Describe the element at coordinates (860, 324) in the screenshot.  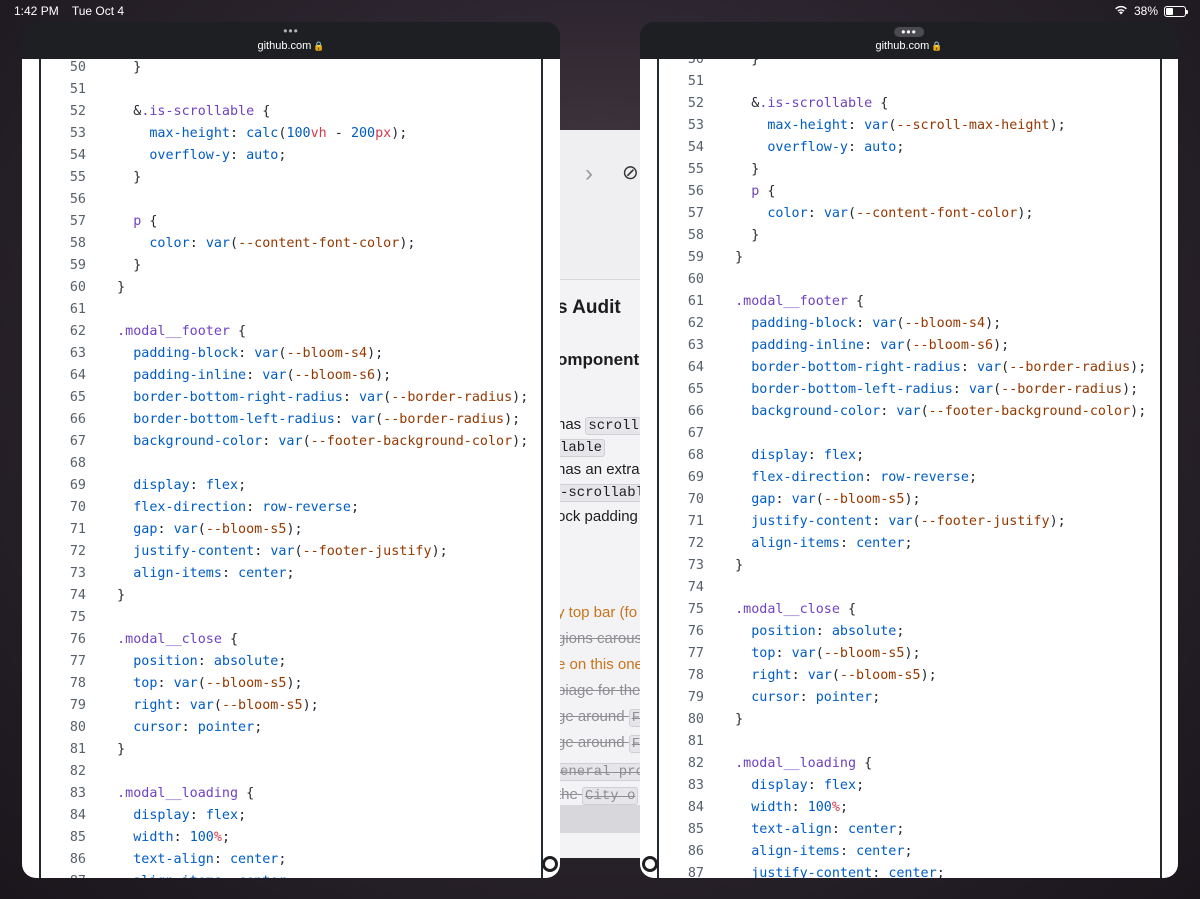
I see `code-text: padding-block: var(--bloom-s4);` at that location.